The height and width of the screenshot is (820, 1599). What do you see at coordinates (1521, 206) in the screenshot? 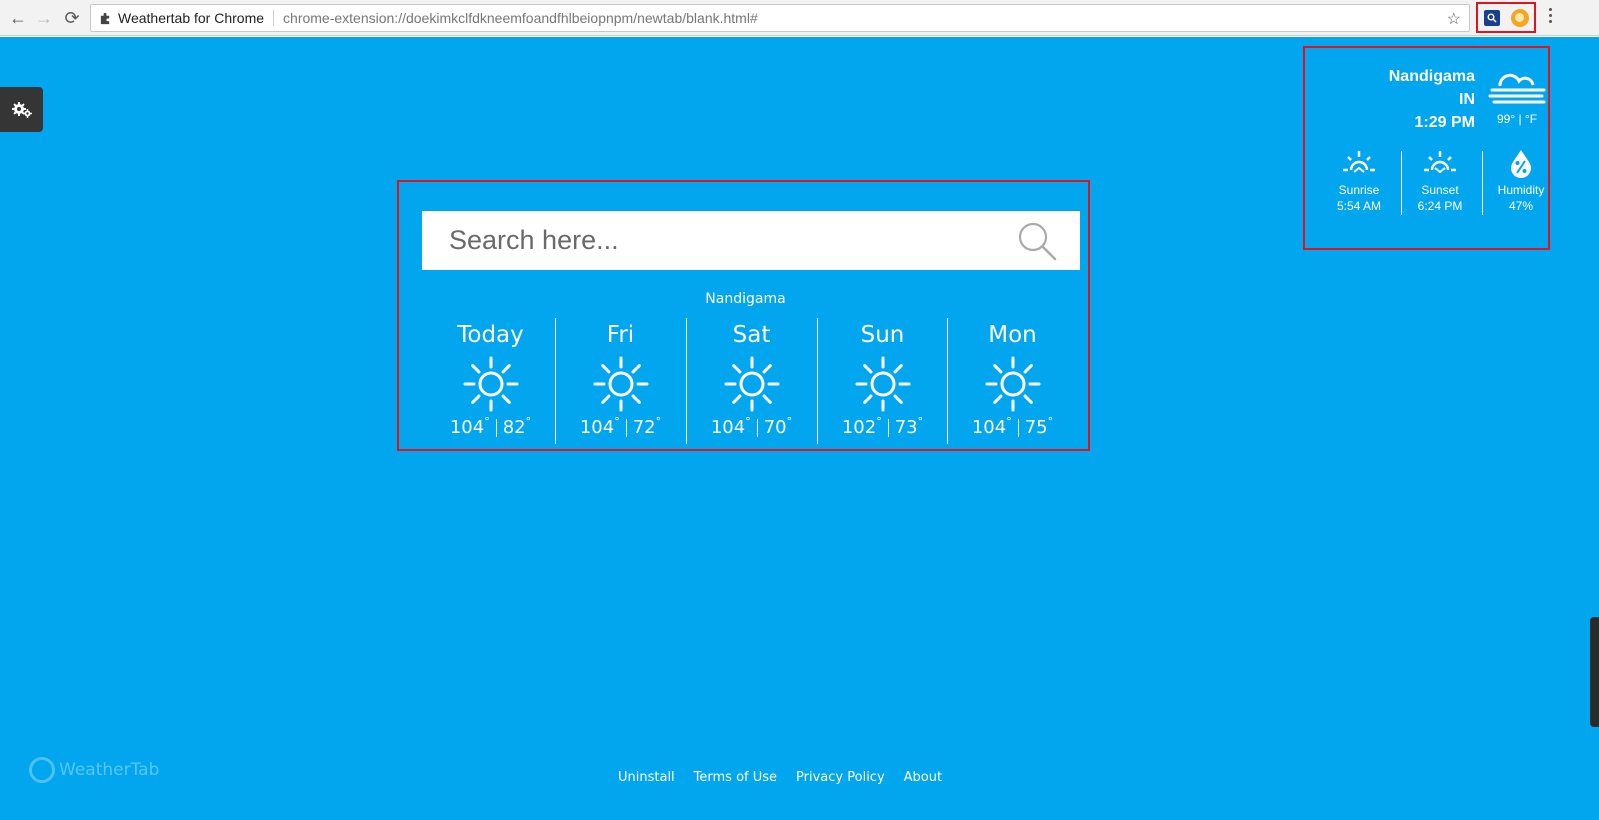
I see `humidity-value: 47%` at bounding box center [1521, 206].